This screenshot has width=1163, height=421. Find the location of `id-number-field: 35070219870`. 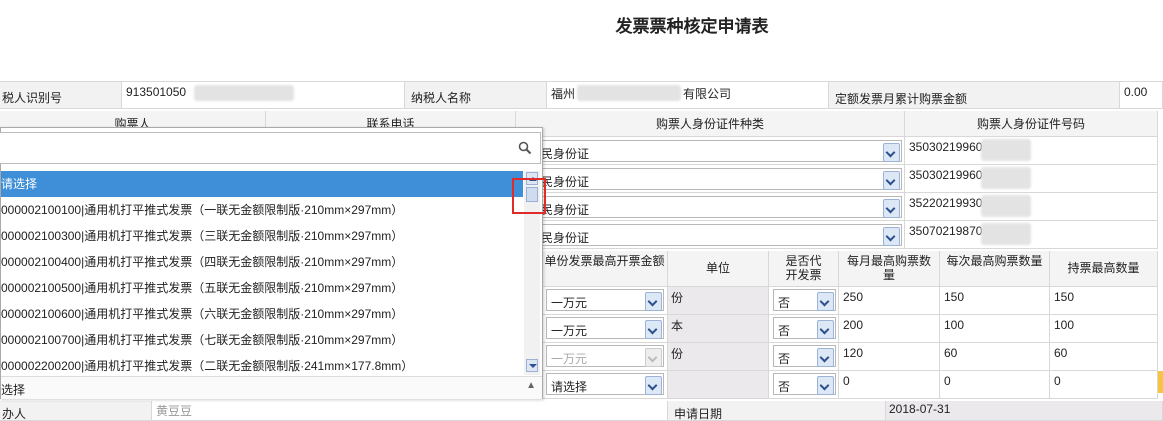

id-number-field: 35070219870 is located at coordinates (1031, 235).